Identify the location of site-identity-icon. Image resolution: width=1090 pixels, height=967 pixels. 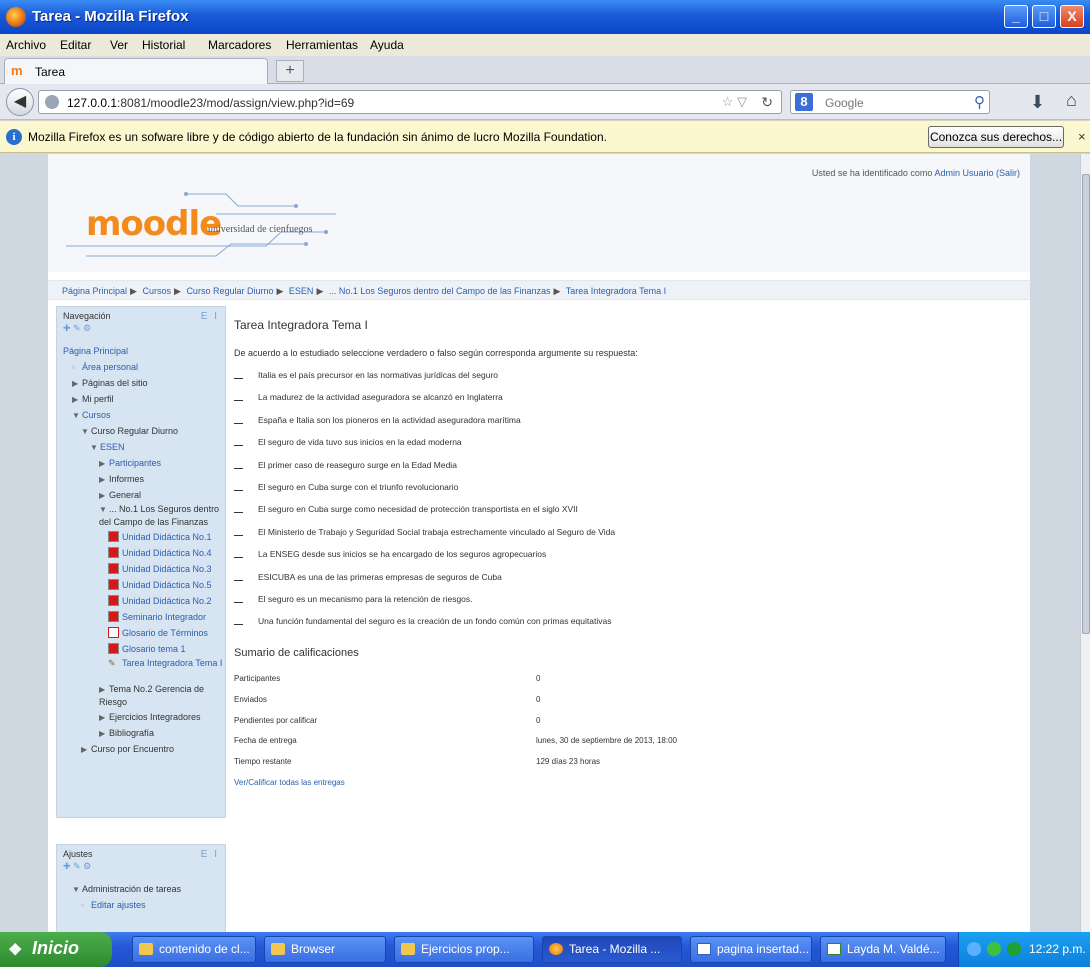
(52, 102).